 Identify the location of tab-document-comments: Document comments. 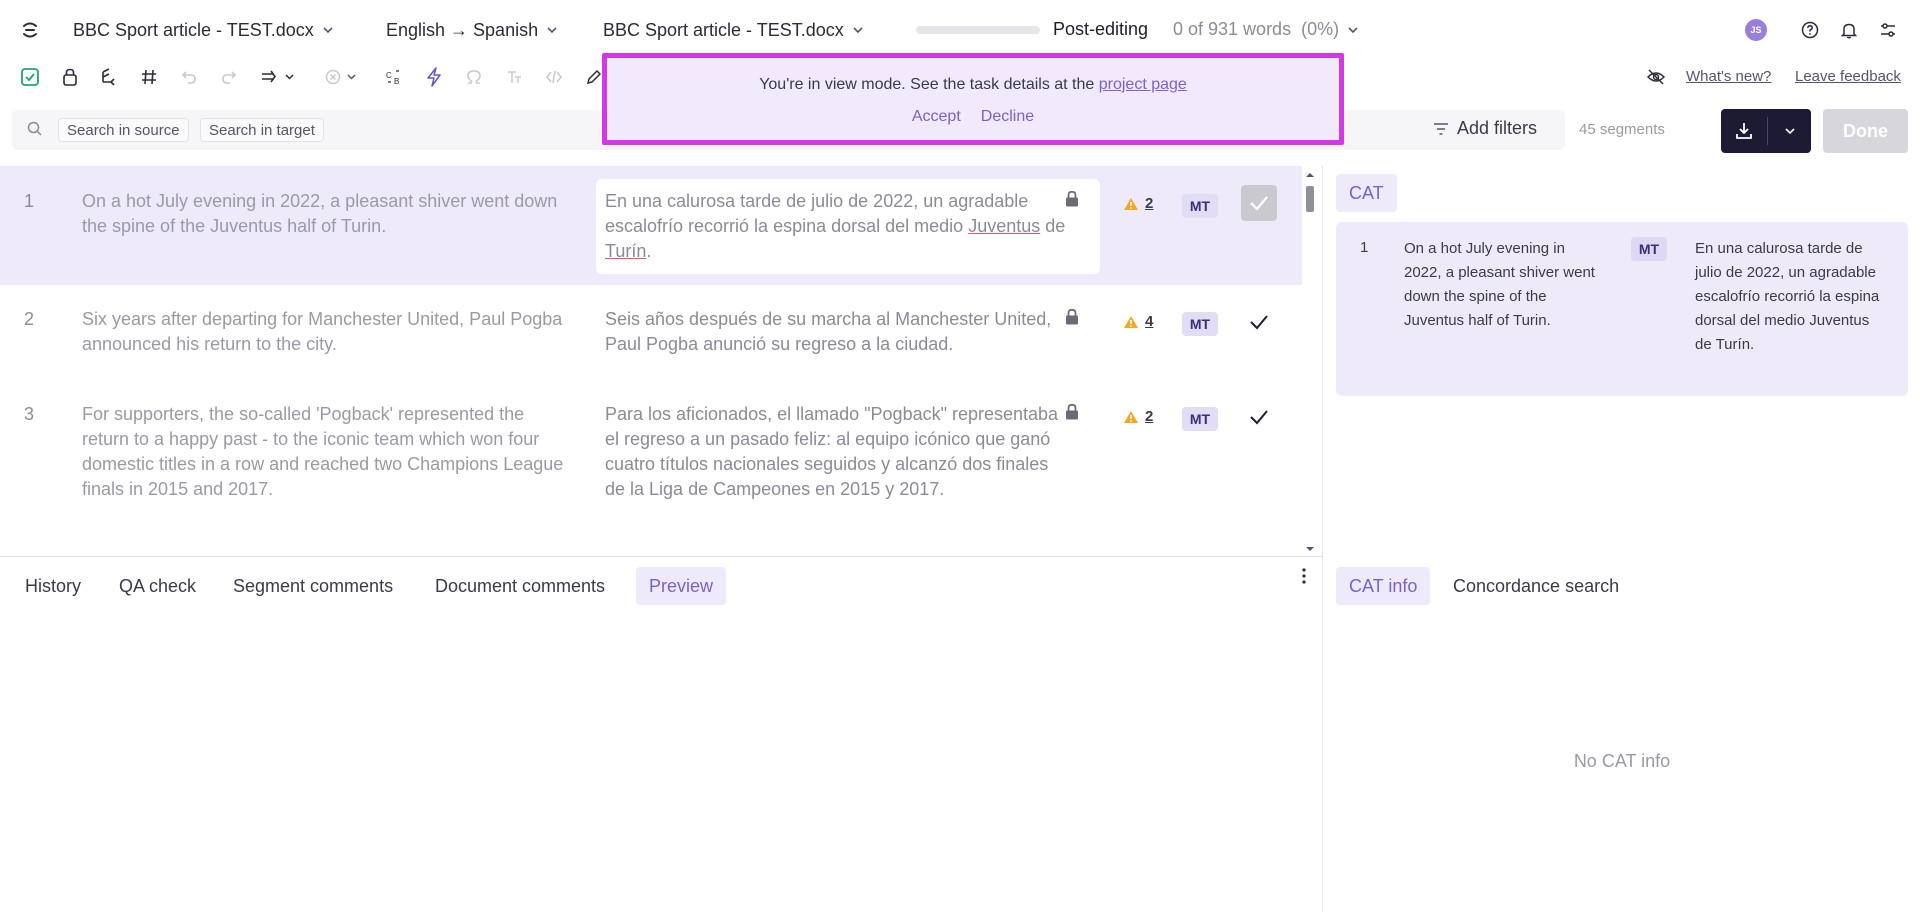
(520, 586).